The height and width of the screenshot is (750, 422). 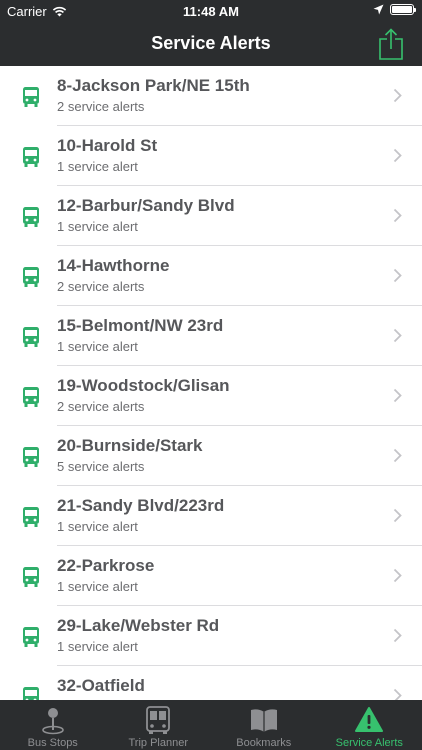 I want to click on page-title: Service Alerts, so click(x=211, y=43).